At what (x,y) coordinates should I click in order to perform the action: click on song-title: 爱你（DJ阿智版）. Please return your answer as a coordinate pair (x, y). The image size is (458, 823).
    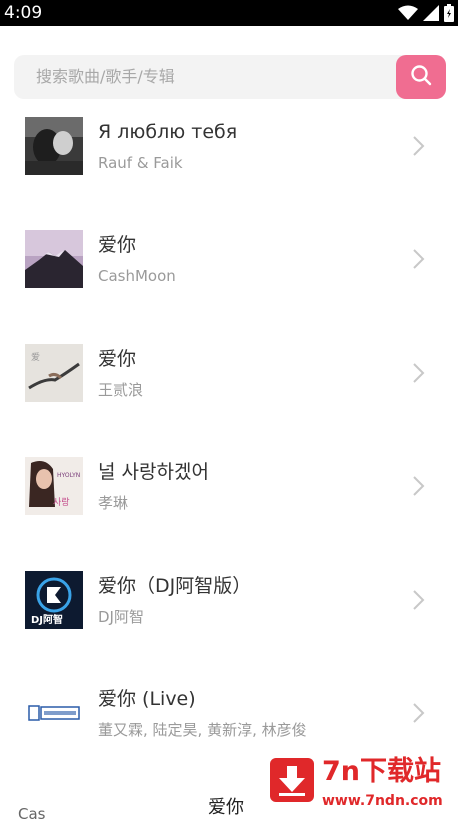
    Looking at the image, I should click on (175, 586).